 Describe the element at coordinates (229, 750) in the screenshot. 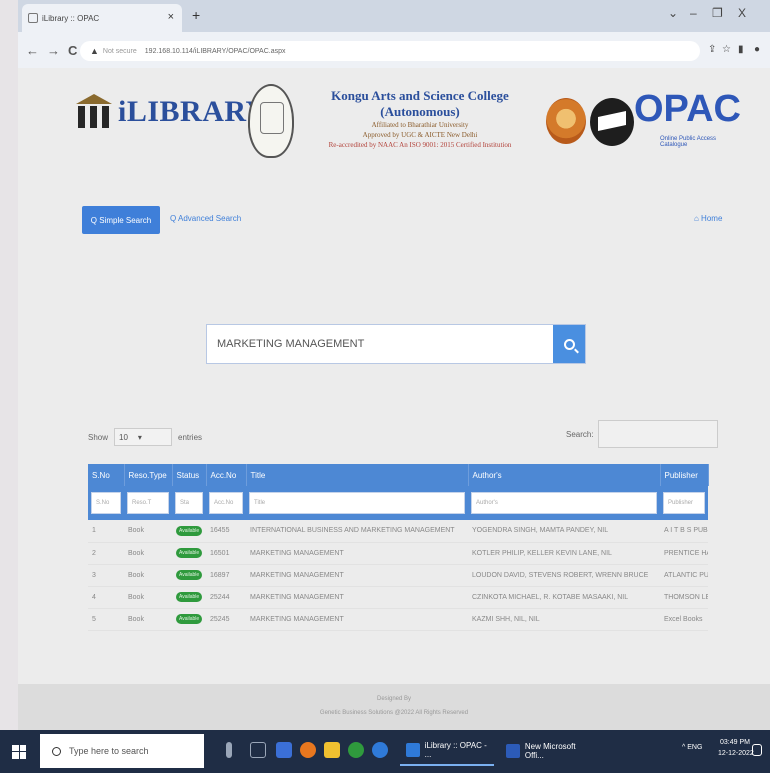

I see `microphone-icon` at that location.